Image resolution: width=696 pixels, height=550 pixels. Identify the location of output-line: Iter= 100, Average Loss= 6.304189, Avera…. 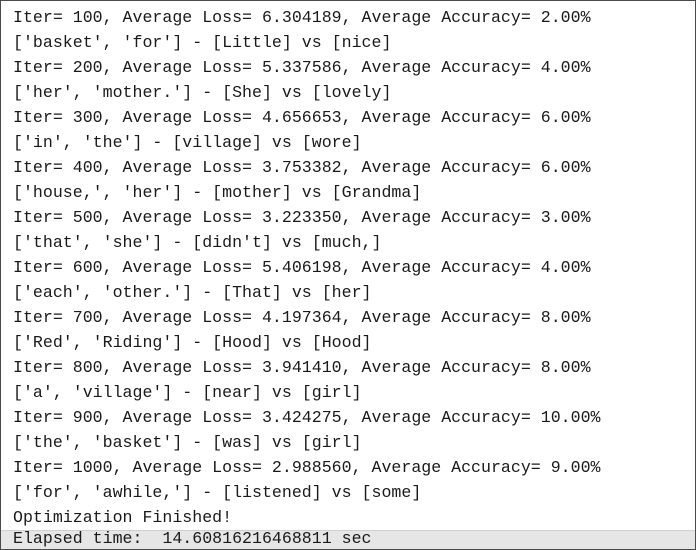
(302, 17).